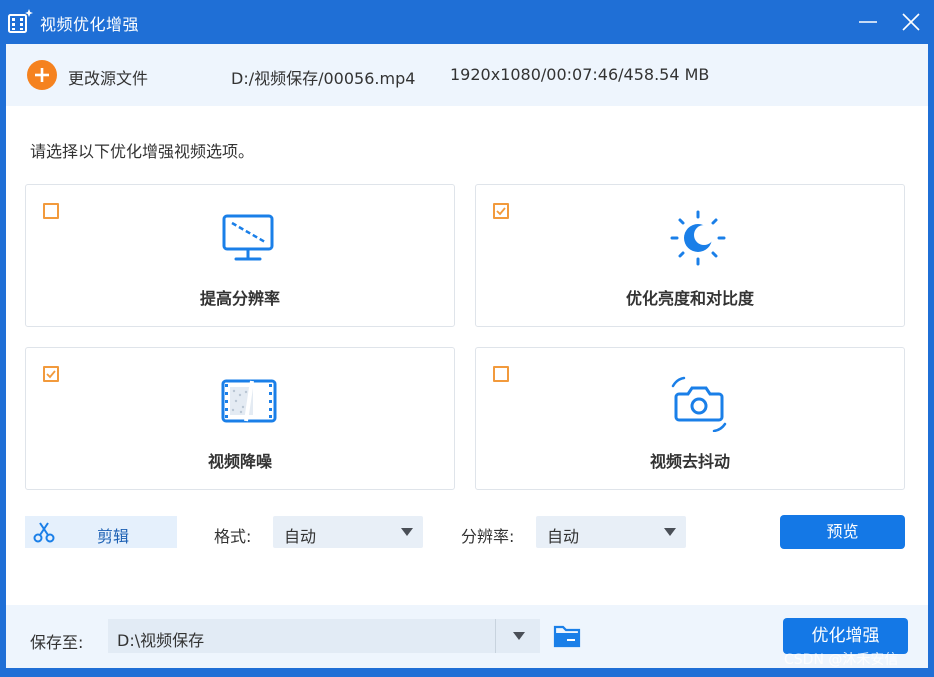 The image size is (934, 677). Describe the element at coordinates (108, 77) in the screenshot. I see `change-source-button: 更改源文件` at that location.